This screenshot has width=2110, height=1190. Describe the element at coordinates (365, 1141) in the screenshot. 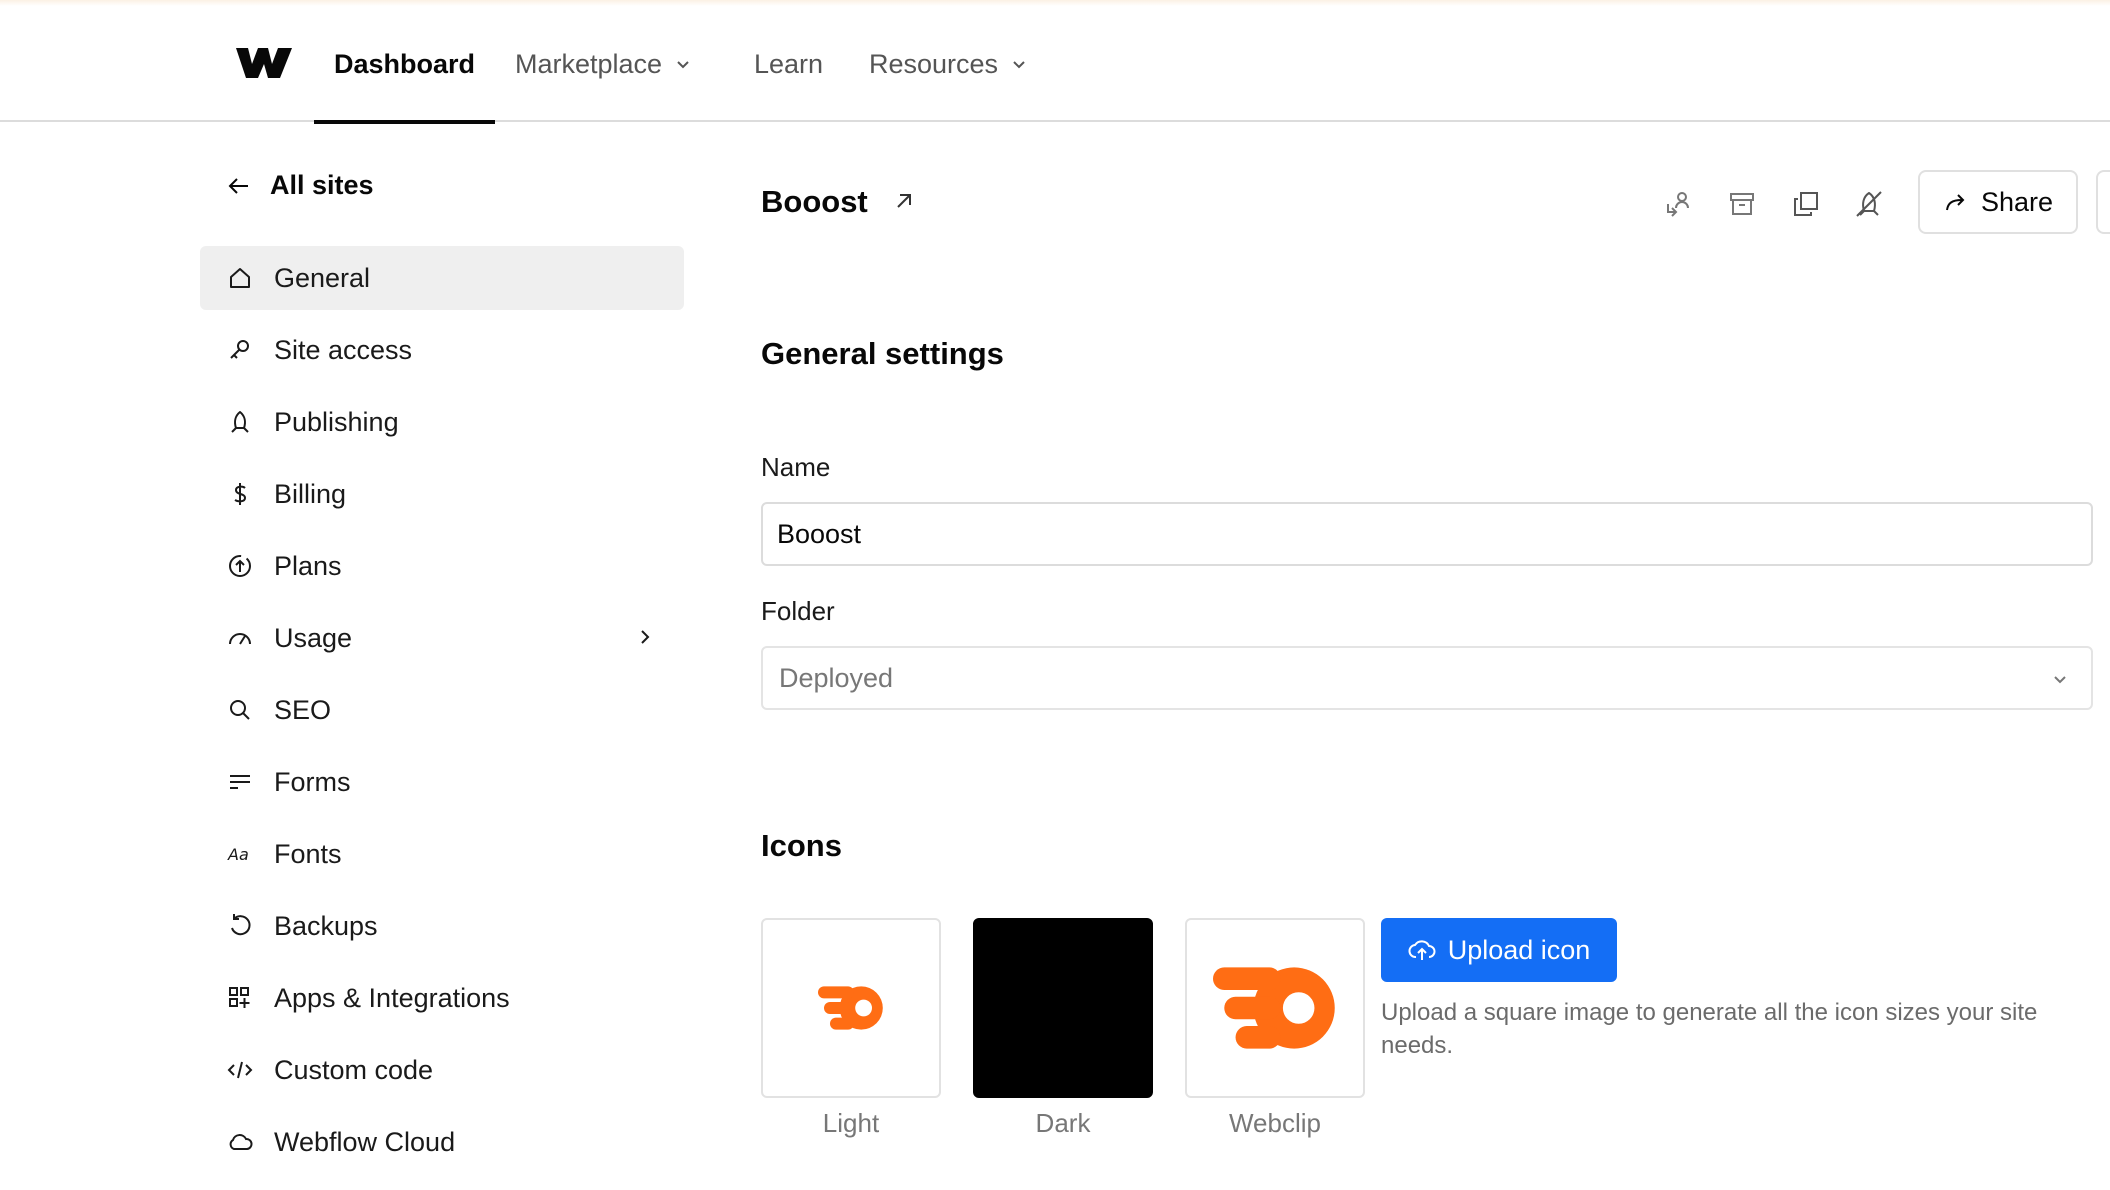

I see `sidebar-item-label: Webflow Cloud` at that location.